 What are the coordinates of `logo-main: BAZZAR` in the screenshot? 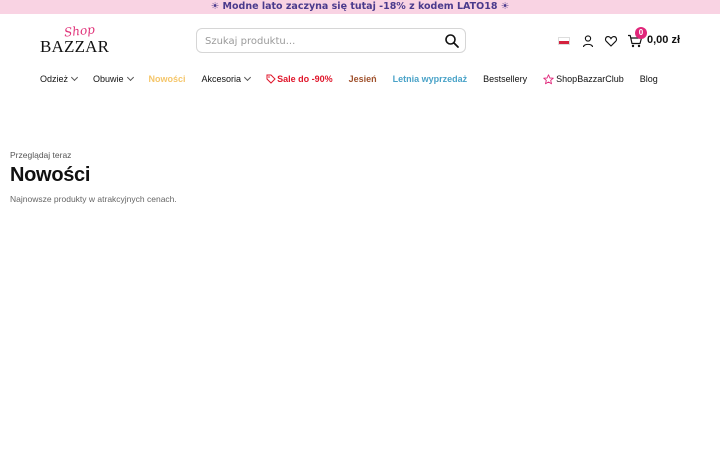 It's located at (75, 46).